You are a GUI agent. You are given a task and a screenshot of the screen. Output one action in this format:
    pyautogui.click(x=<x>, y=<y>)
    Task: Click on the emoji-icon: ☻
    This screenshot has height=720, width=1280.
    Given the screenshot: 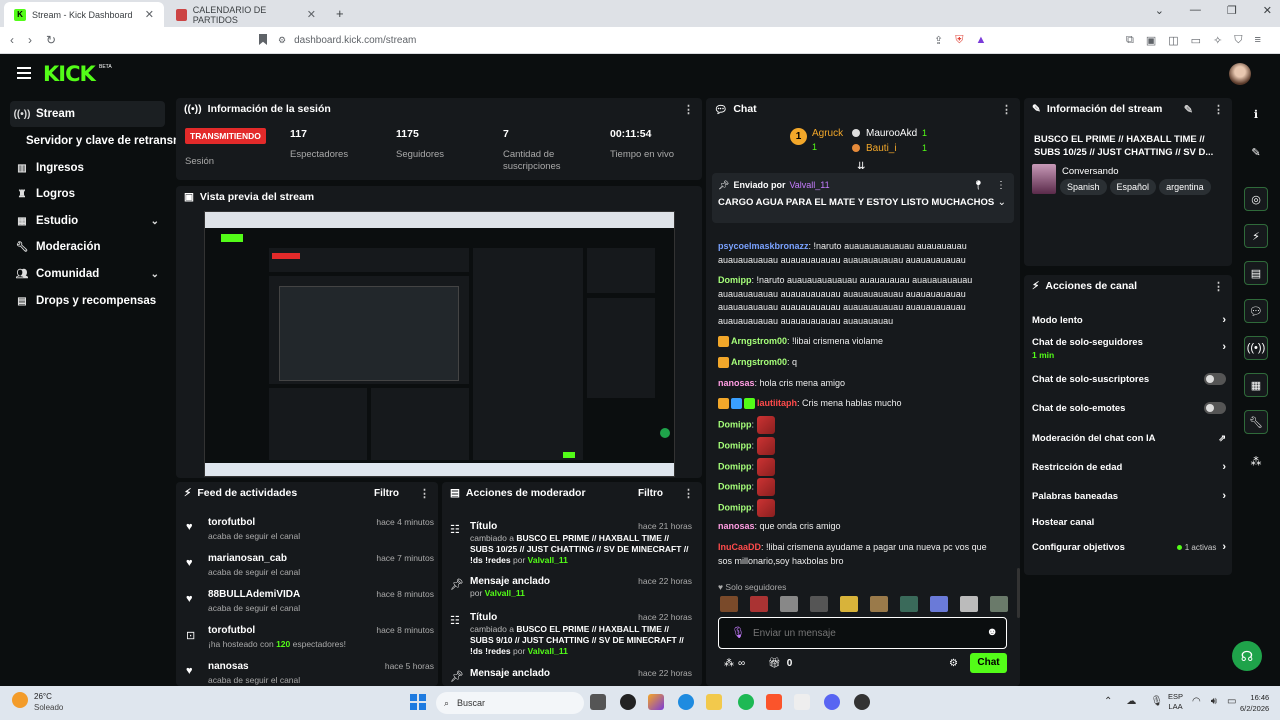 What is the action you would take?
    pyautogui.click(x=992, y=632)
    